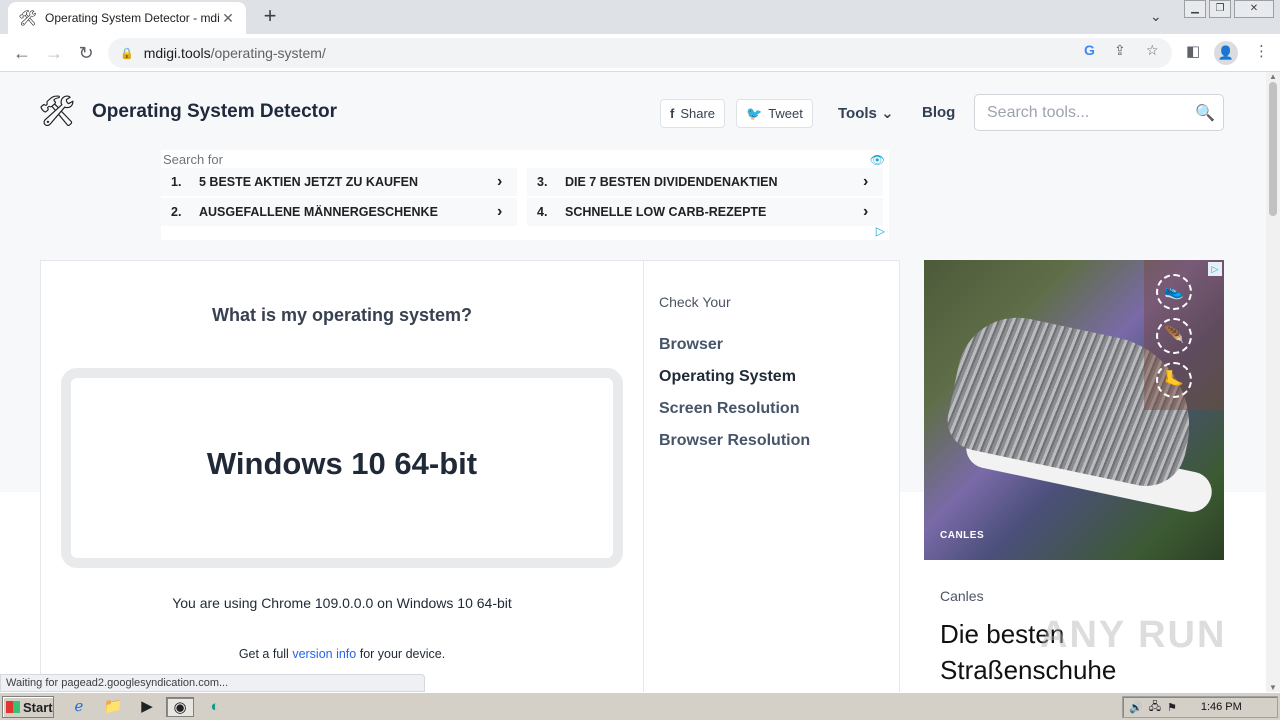  What do you see at coordinates (342, 463) in the screenshot?
I see `os-result: Windows 10 64-bit` at bounding box center [342, 463].